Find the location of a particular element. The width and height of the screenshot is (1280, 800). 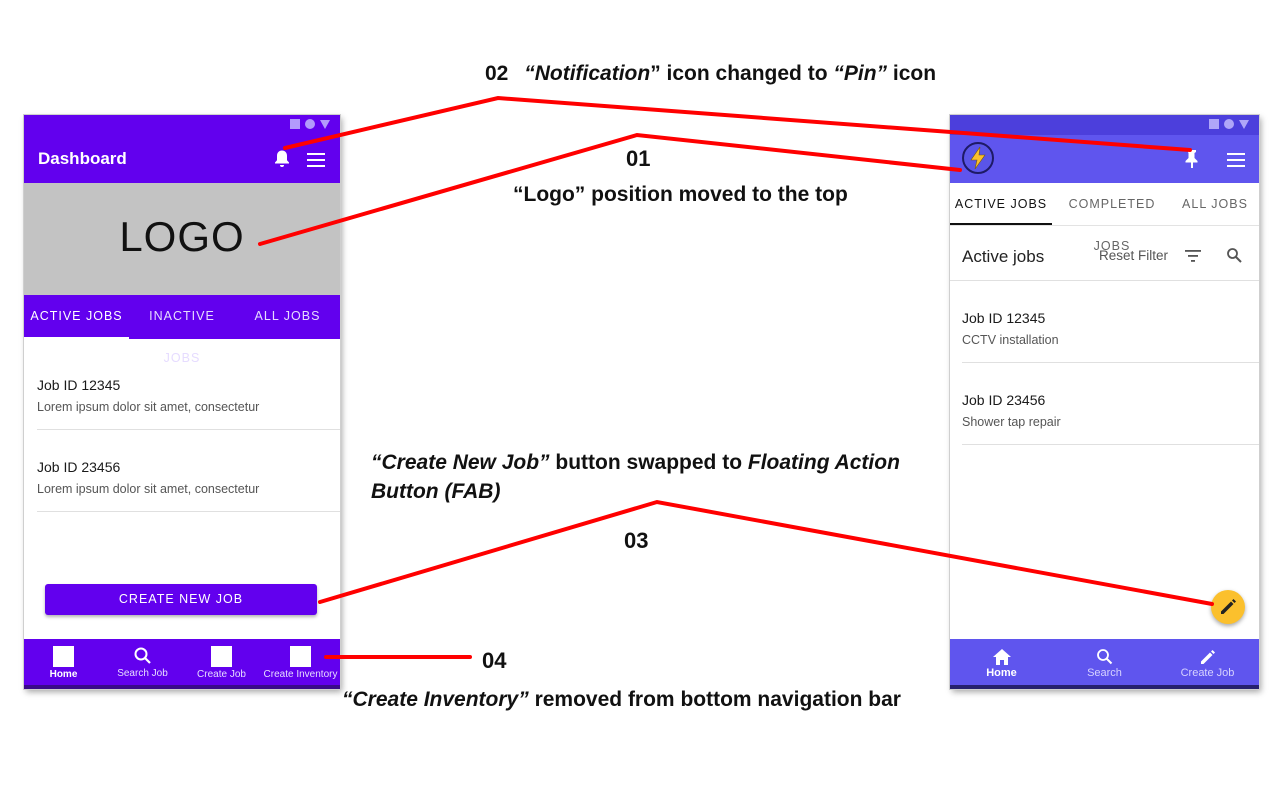

annotation-open-quote: “ is located at coordinates (529, 73).